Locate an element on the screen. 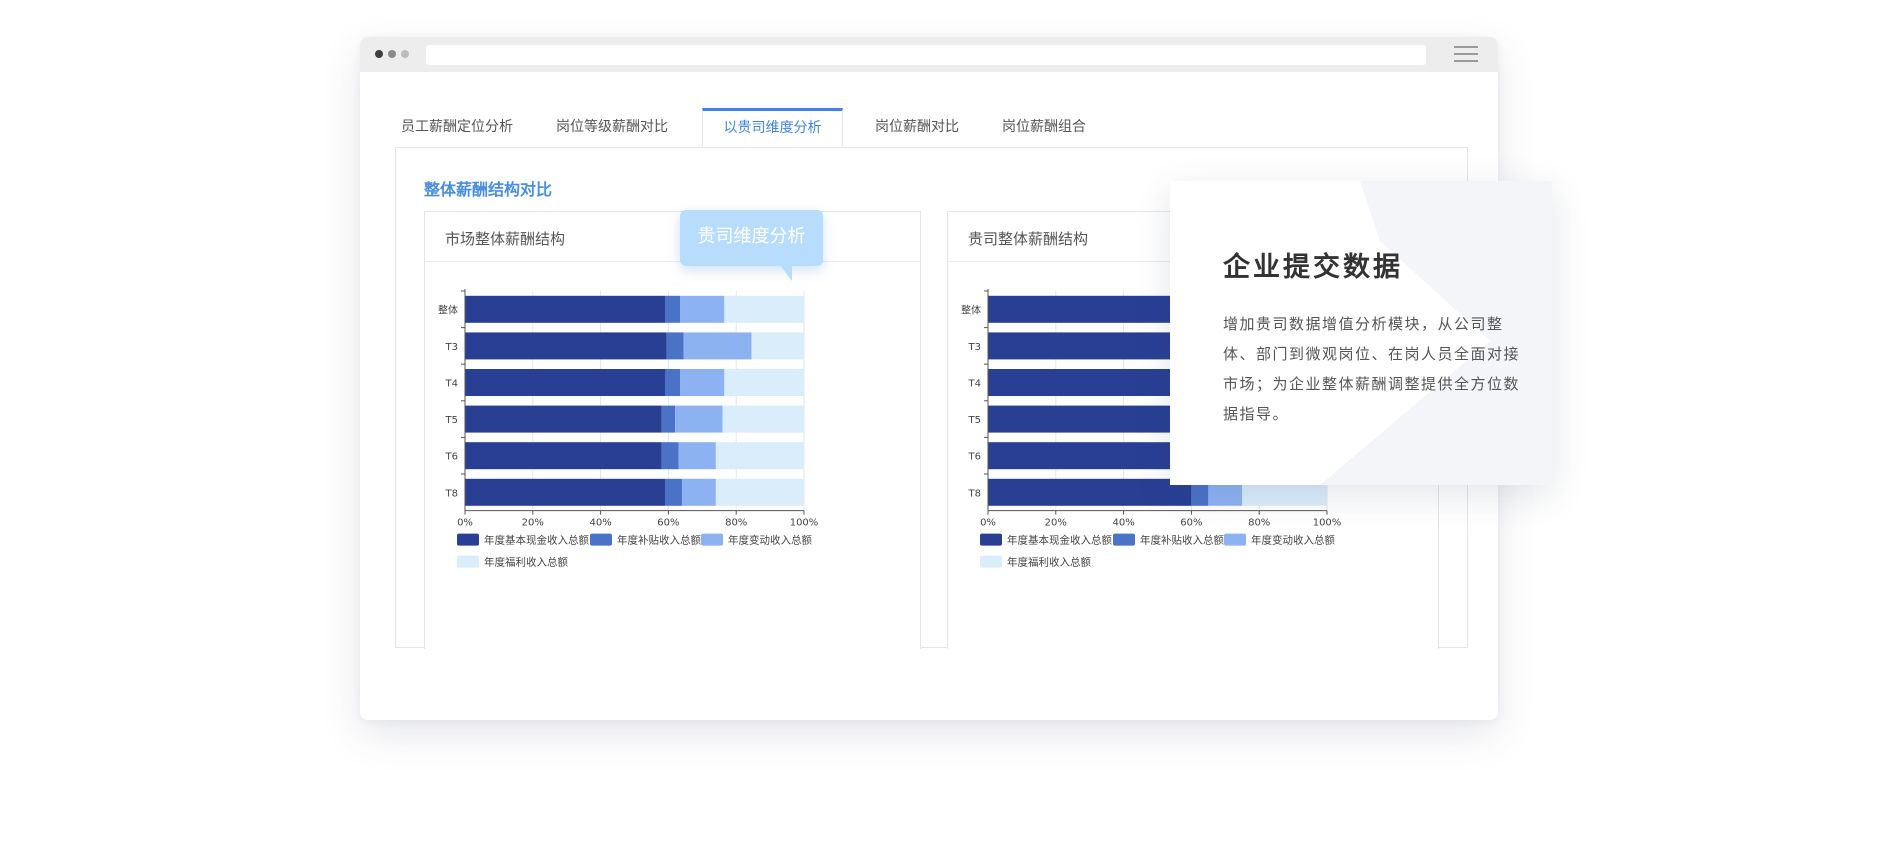 The image size is (1903, 849). market-chart-header: 市场整体薪酬结构 is located at coordinates (672, 237).